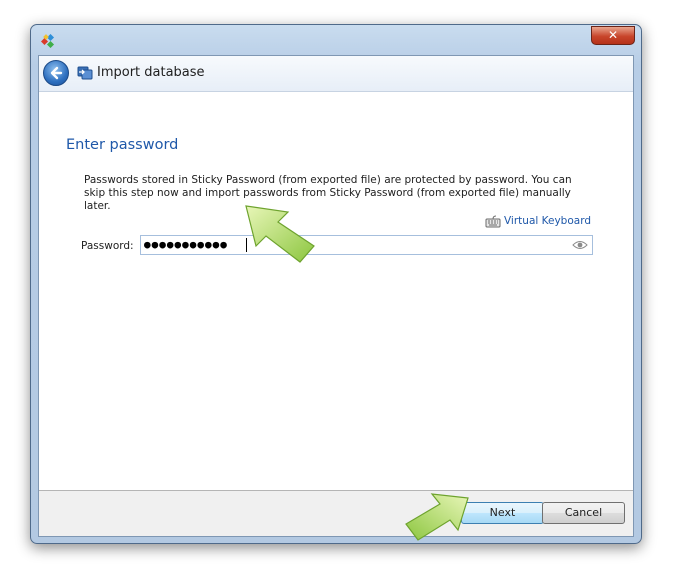  I want to click on next-button: Next, so click(502, 513).